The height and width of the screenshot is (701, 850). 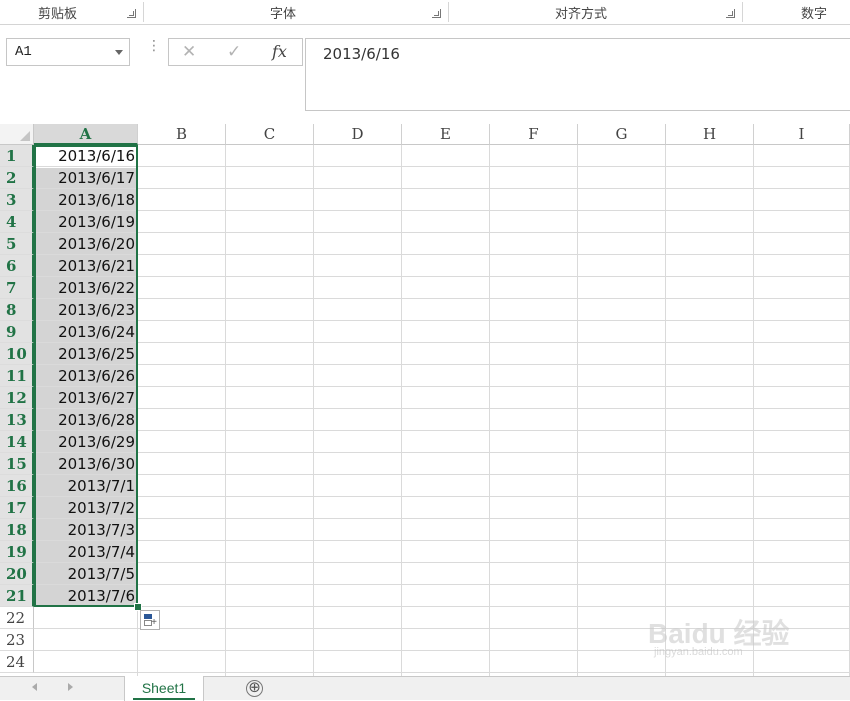 What do you see at coordinates (34, 687) in the screenshot?
I see `scroll-left-icon` at bounding box center [34, 687].